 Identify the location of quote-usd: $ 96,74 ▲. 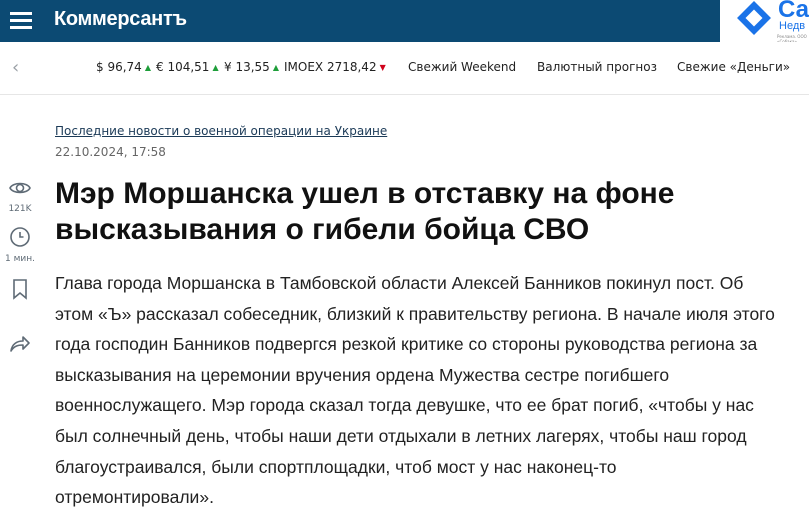
(123, 67).